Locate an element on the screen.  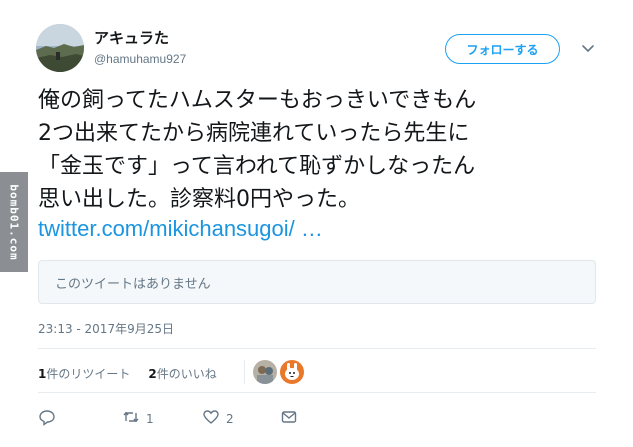
like-stat: 2件のいいね is located at coordinates (182, 373).